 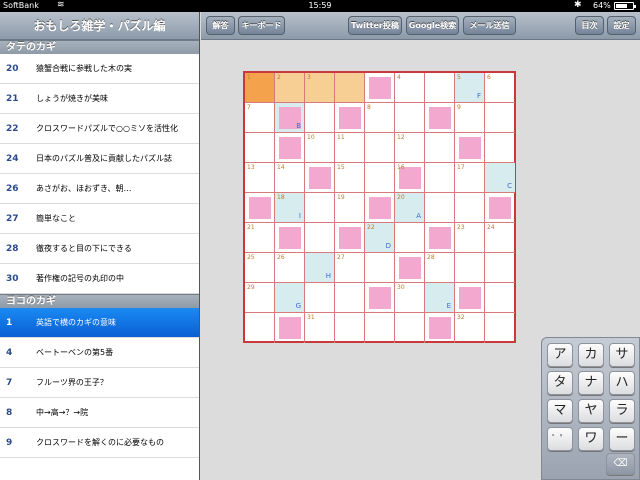 I want to click on grid-cell: 26, so click(x=290, y=268).